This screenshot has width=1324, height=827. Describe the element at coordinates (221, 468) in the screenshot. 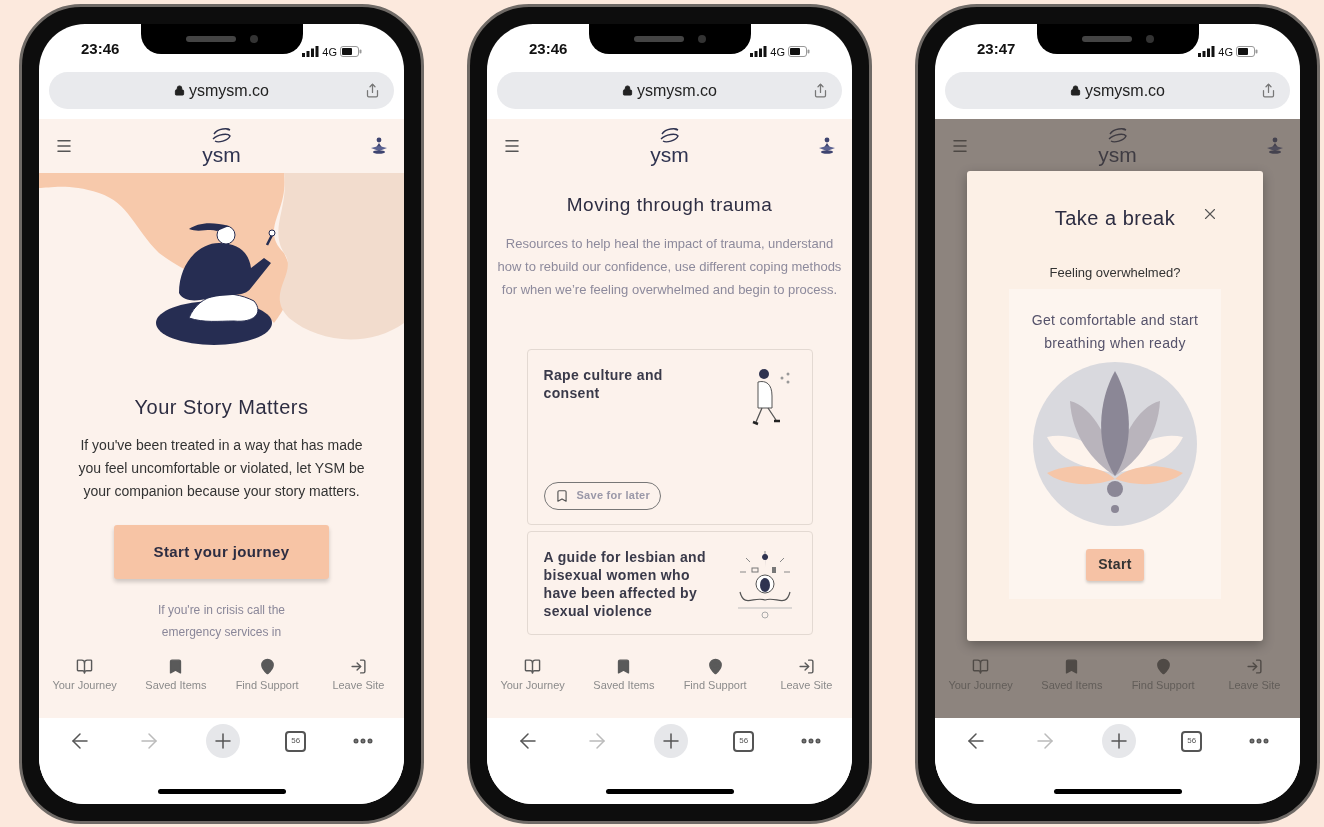

I see `intro-paragraph: If you've been treated in a way that has made you feel uncomfortable or violated, let YSM be your companion because your story matters.` at that location.